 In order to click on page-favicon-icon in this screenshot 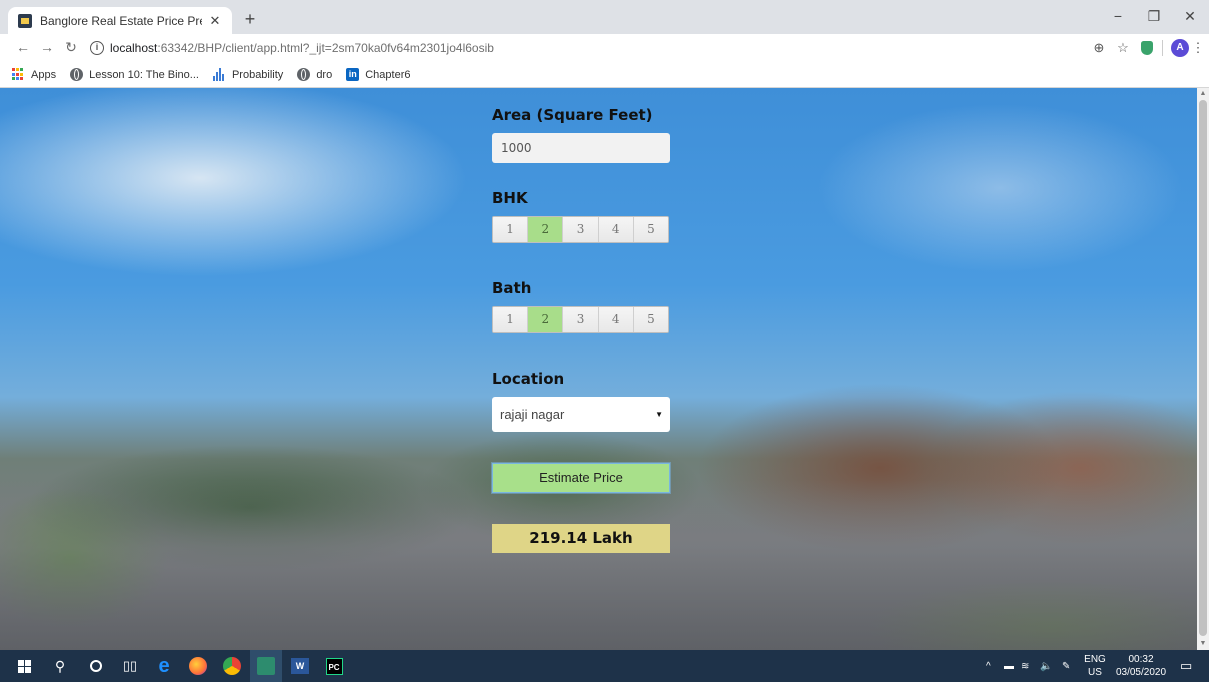, I will do `click(25, 20)`.